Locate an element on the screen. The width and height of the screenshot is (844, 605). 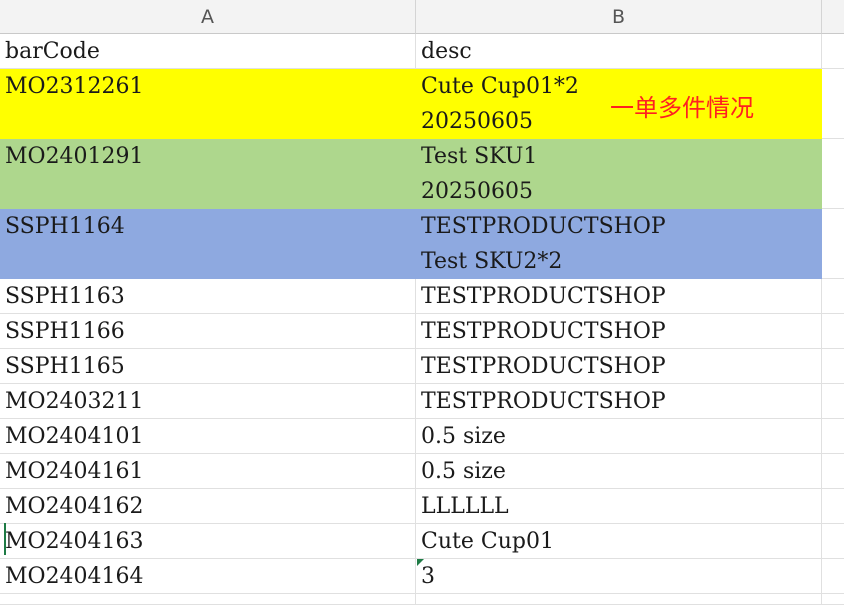
cell-text: MO2404162 is located at coordinates (74, 506).